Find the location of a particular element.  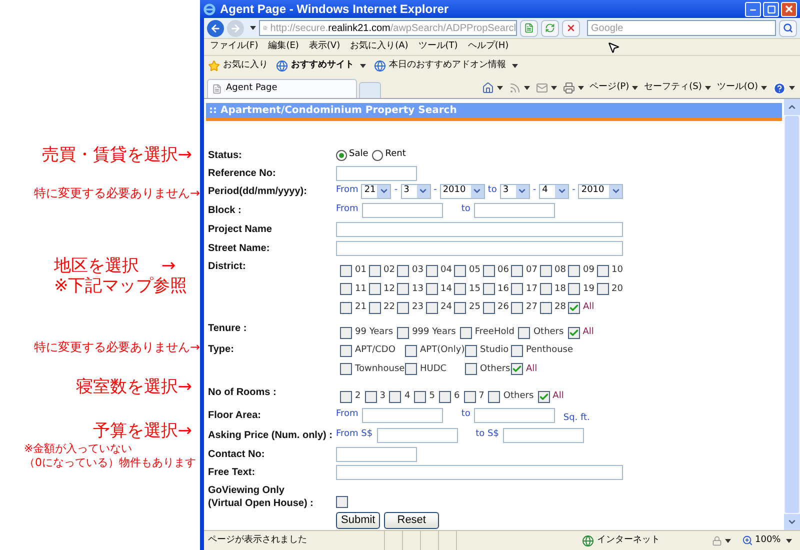

scrollbar is located at coordinates (792, 314).